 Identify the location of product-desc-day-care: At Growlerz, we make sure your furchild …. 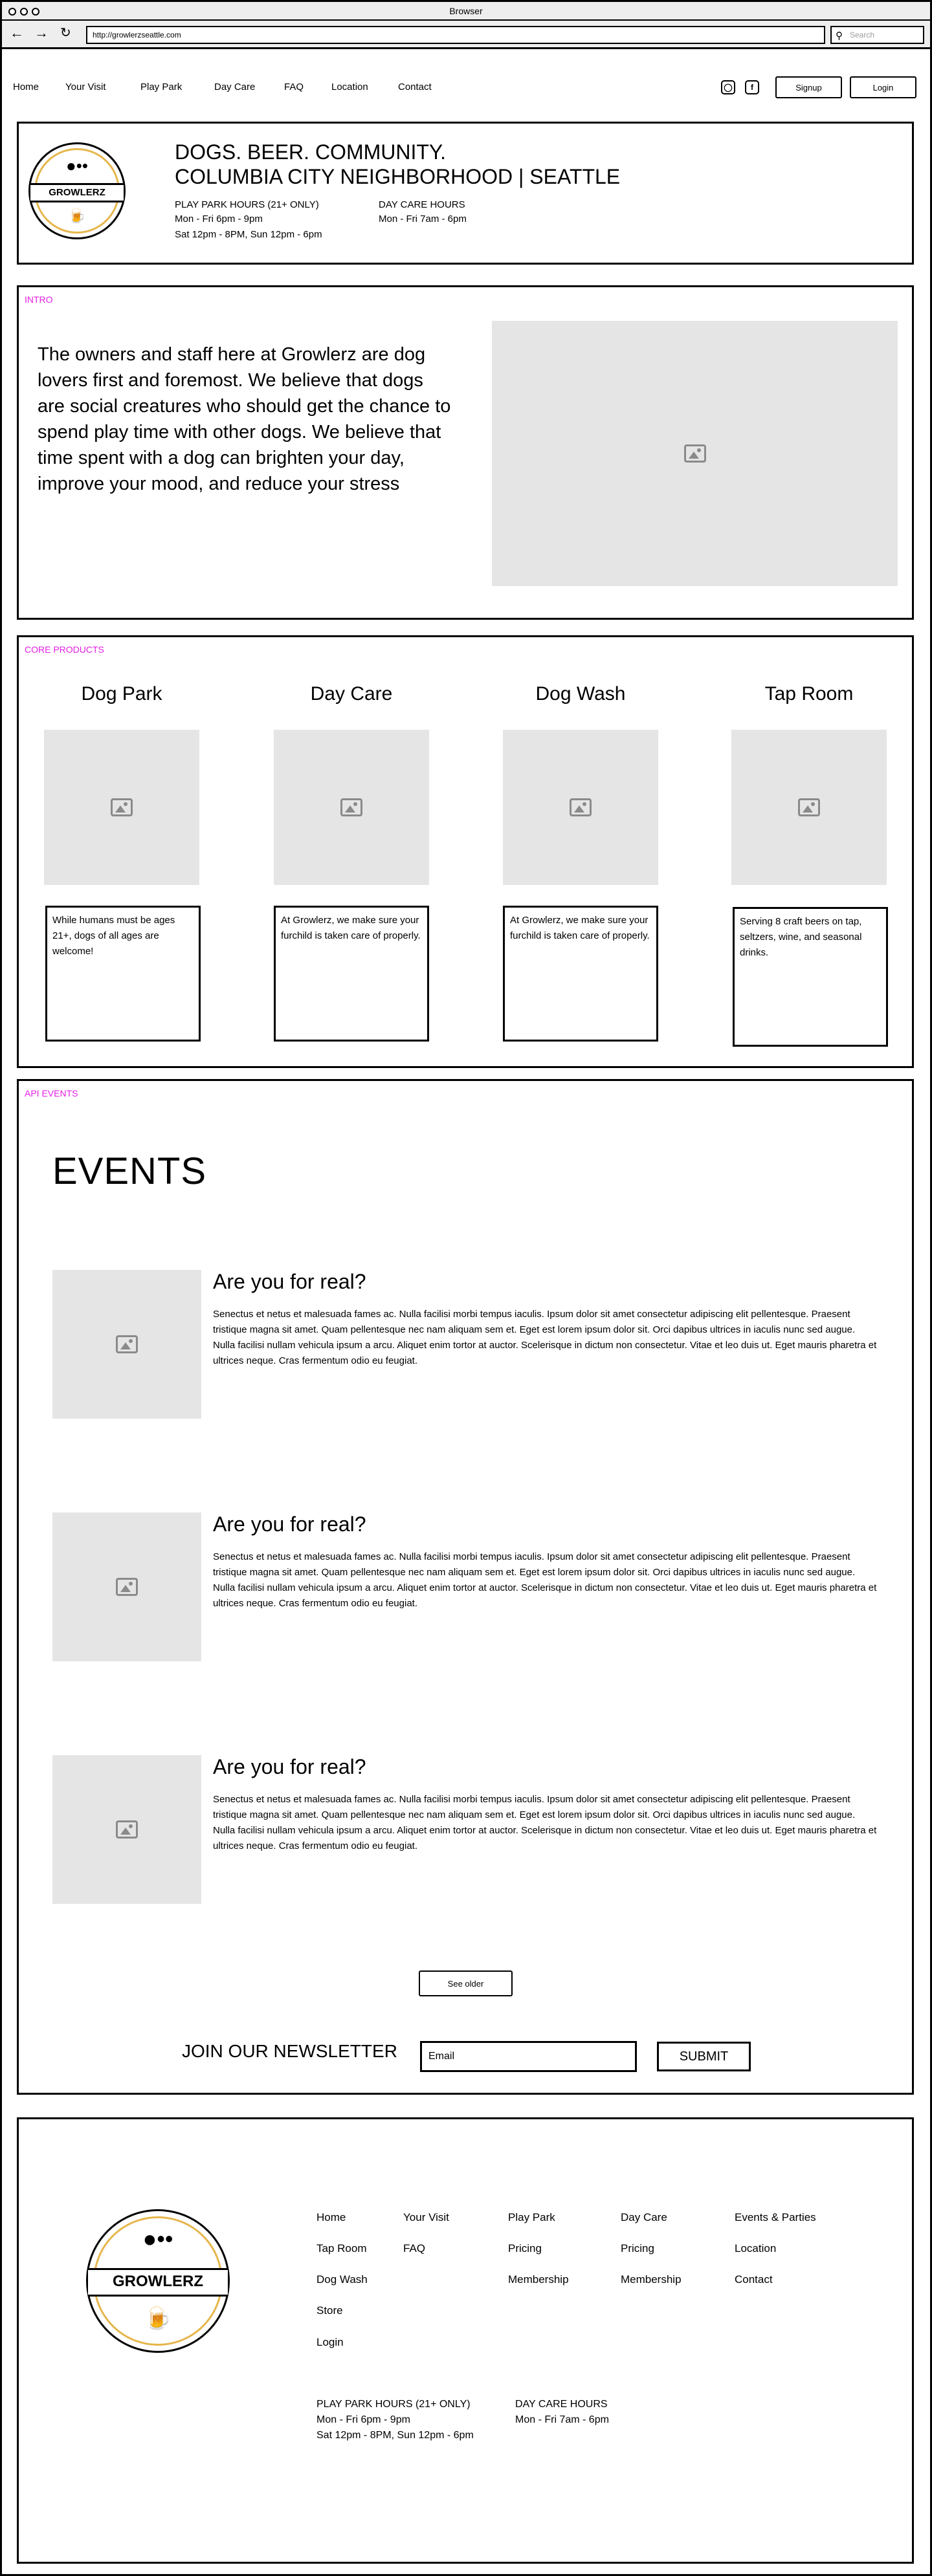
(351, 974).